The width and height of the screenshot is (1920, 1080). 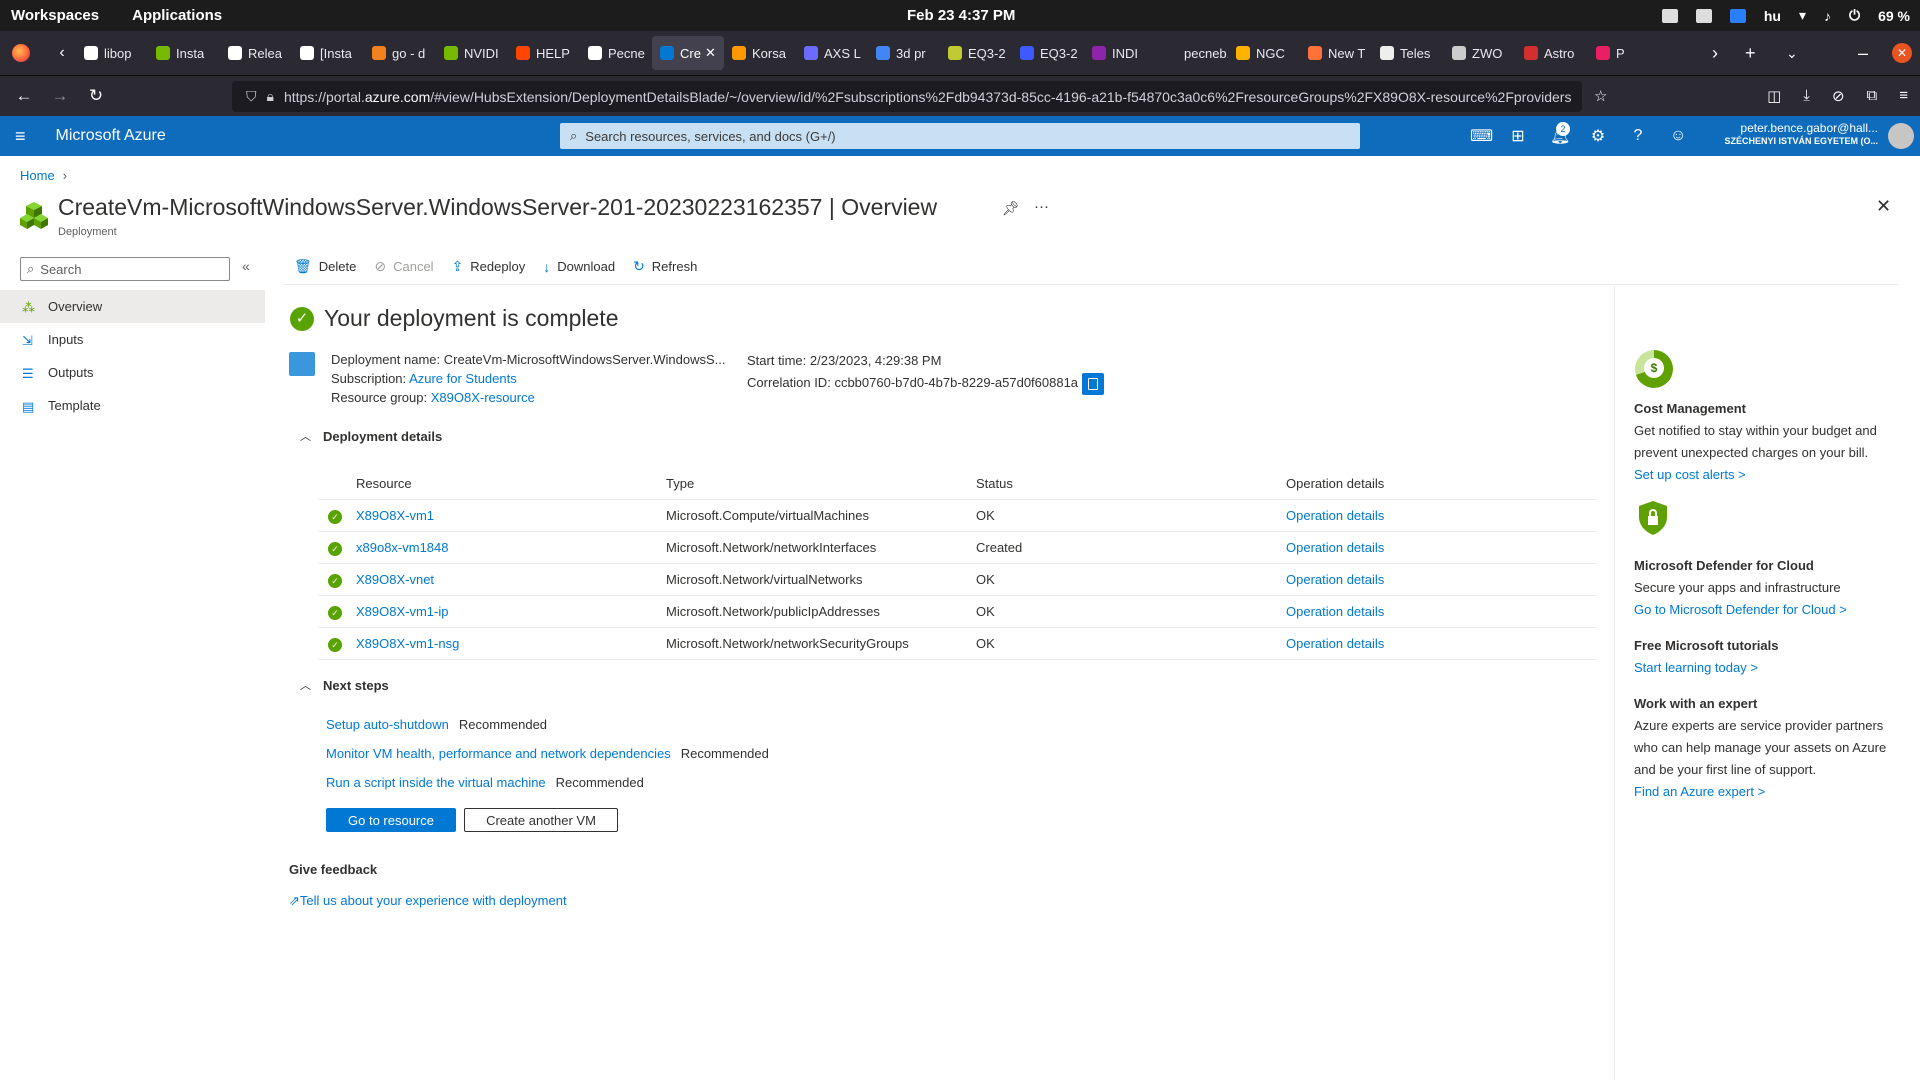 What do you see at coordinates (1699, 791) in the screenshot?
I see `expert-link: Find an Azure expert >` at bounding box center [1699, 791].